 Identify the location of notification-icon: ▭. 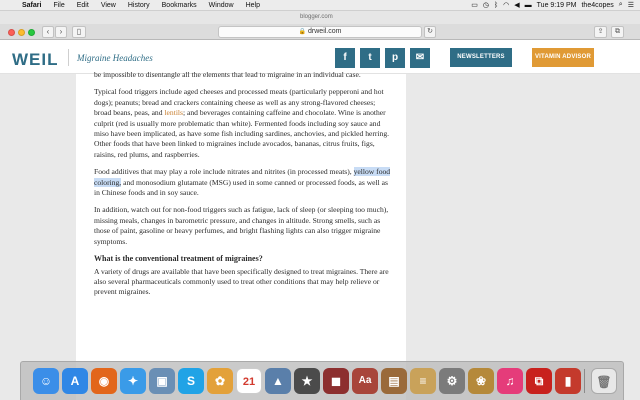
(474, 5).